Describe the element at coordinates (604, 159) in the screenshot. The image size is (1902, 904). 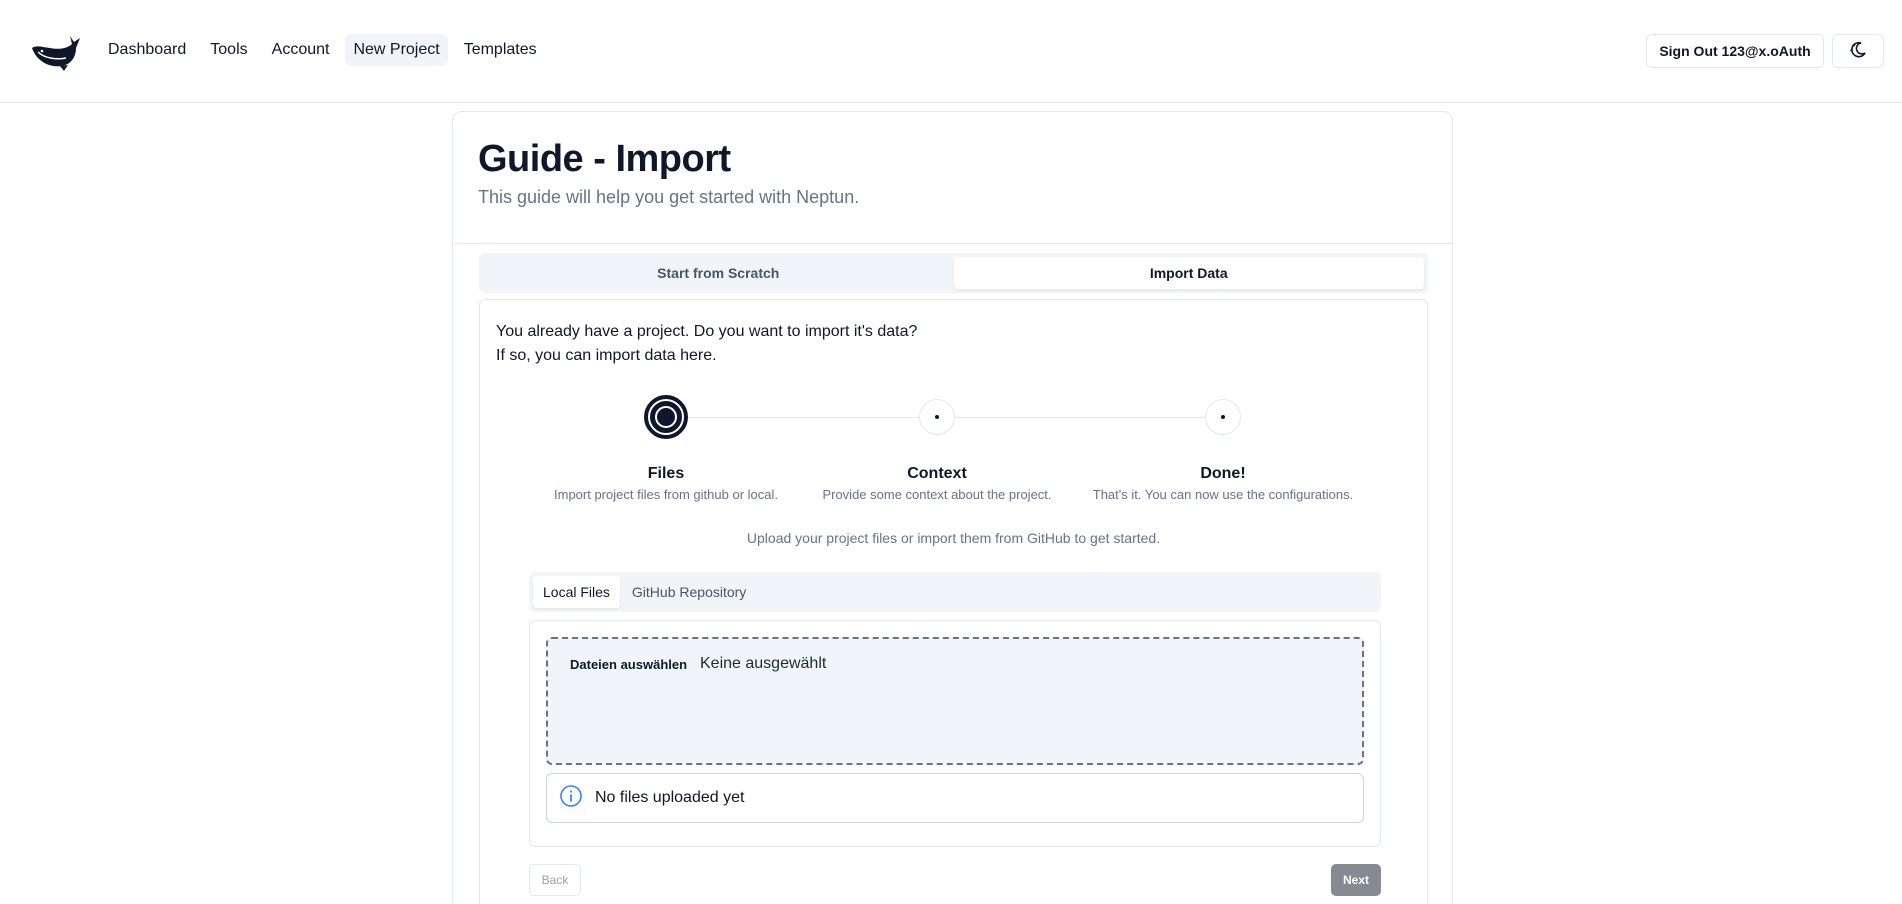
I see `page-title: Guide - Import` at that location.